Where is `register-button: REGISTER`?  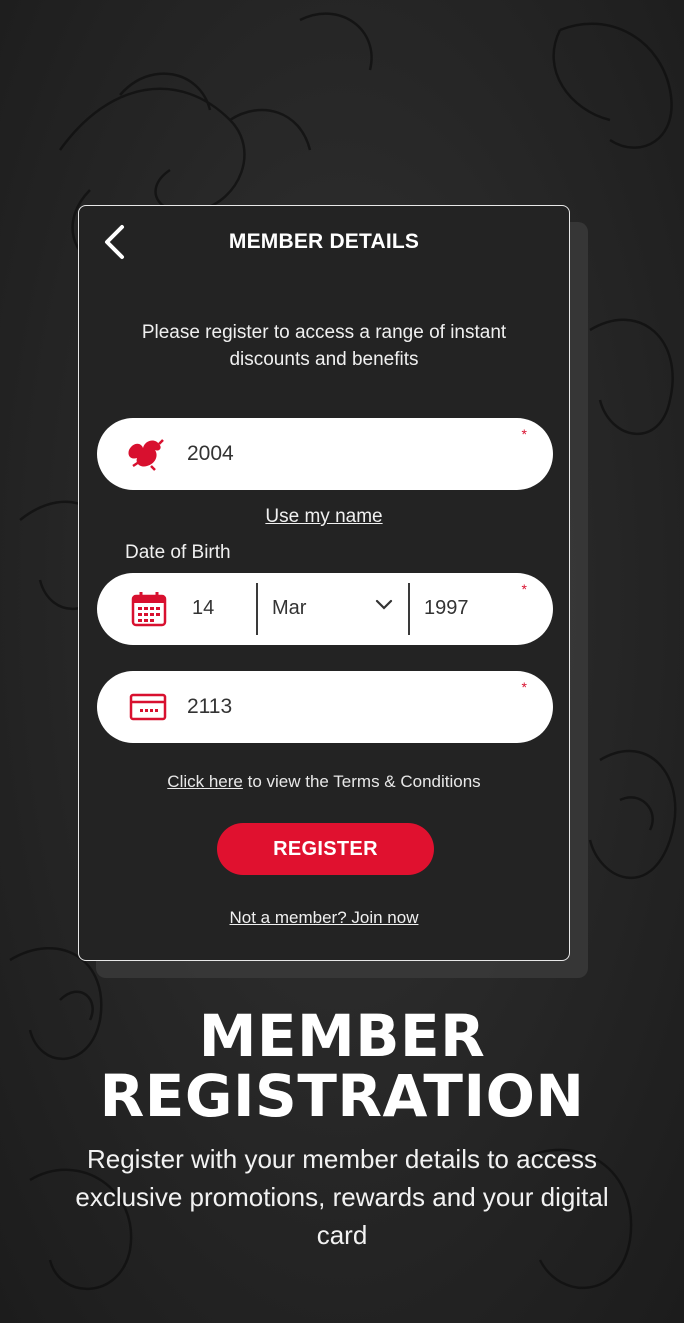 register-button: REGISTER is located at coordinates (325, 849).